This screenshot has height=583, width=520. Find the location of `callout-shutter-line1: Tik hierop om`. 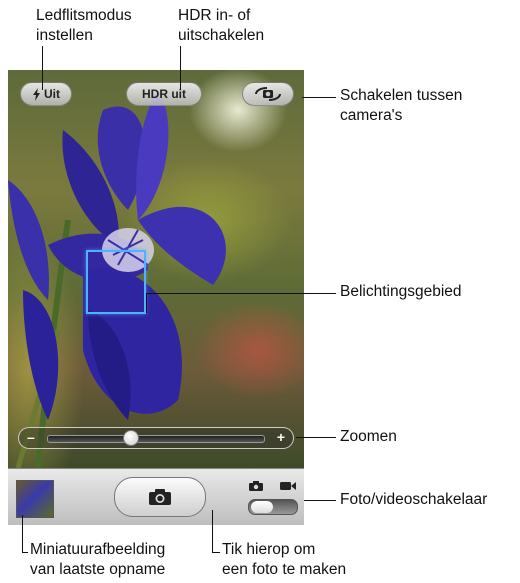

callout-shutter-line1: Tik hierop om is located at coordinates (269, 549).